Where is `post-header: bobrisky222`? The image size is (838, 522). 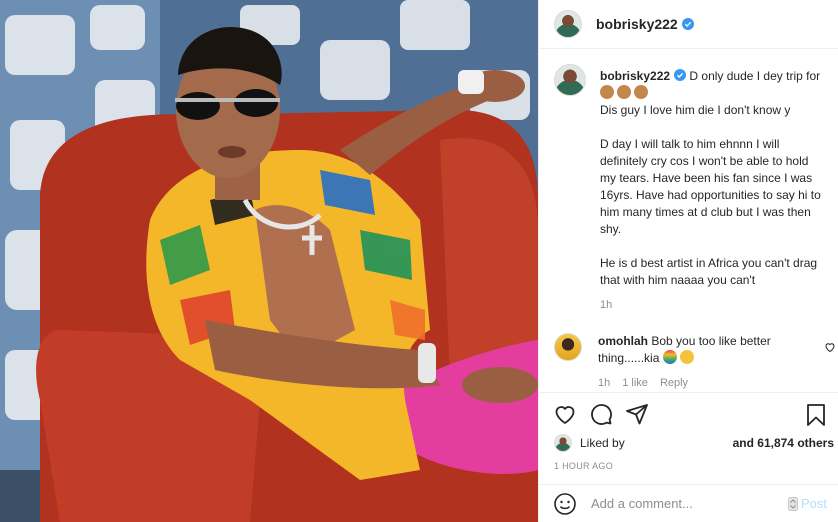
post-header: bobrisky222 is located at coordinates (688, 24).